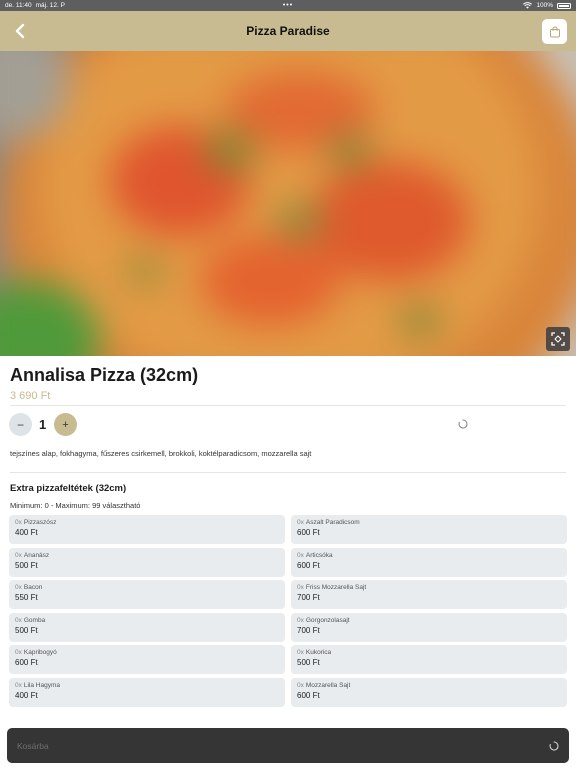 This screenshot has width=576, height=768. Describe the element at coordinates (327, 620) in the screenshot. I see `extra-name: Gorgonzolasajt` at that location.